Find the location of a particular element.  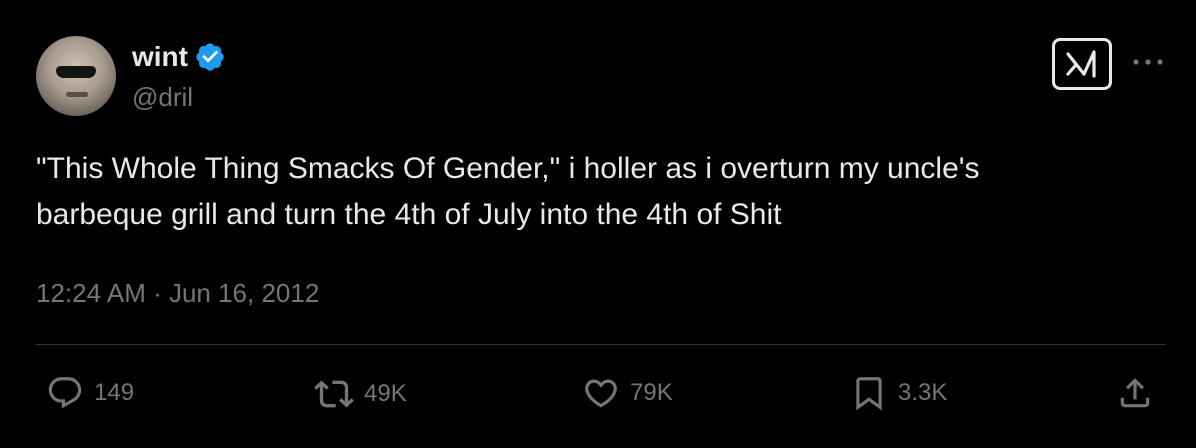

like-count: 79K is located at coordinates (651, 392).